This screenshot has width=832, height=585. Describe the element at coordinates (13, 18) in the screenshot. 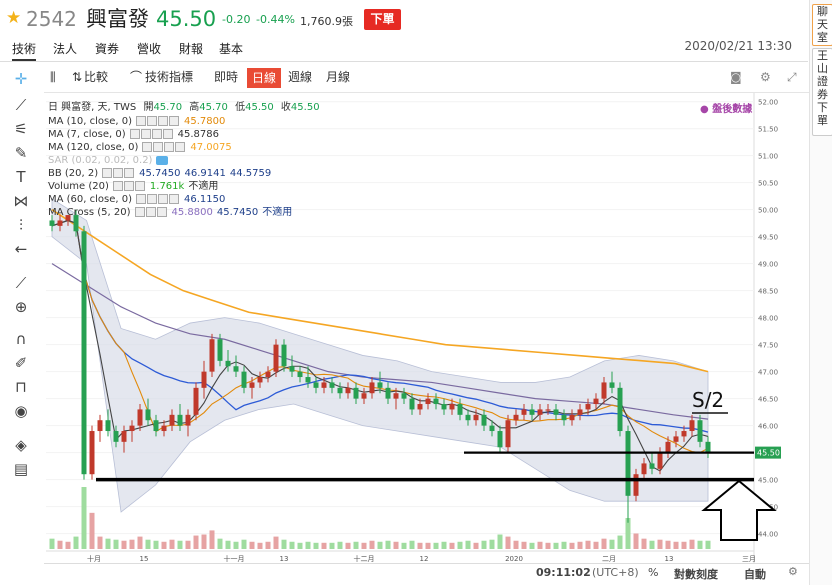

I see `star-icon: ★` at that location.